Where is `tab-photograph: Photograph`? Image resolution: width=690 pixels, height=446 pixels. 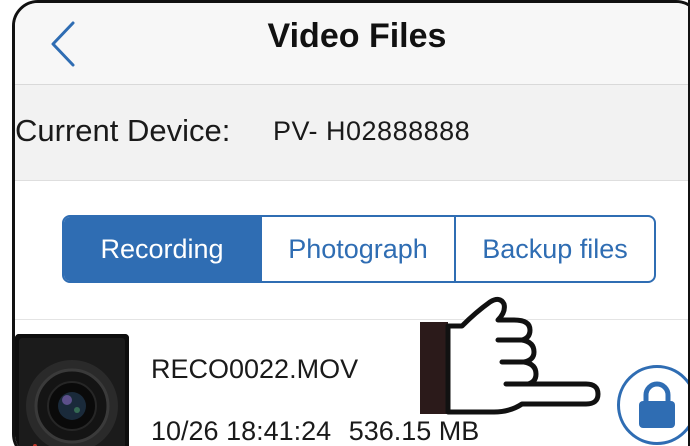
tab-photograph: Photograph is located at coordinates (357, 249).